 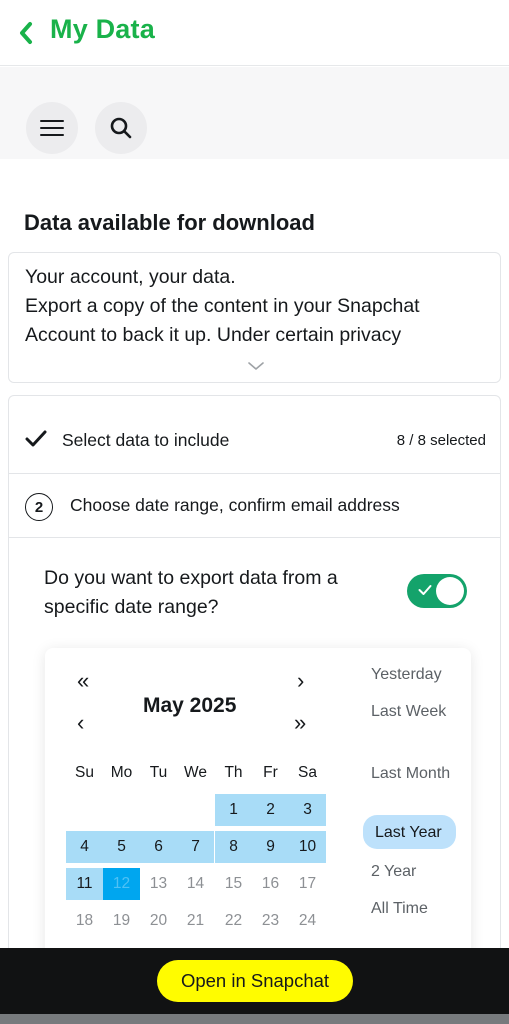 What do you see at coordinates (411, 711) in the screenshot?
I see `preset-last-week: Last Week` at bounding box center [411, 711].